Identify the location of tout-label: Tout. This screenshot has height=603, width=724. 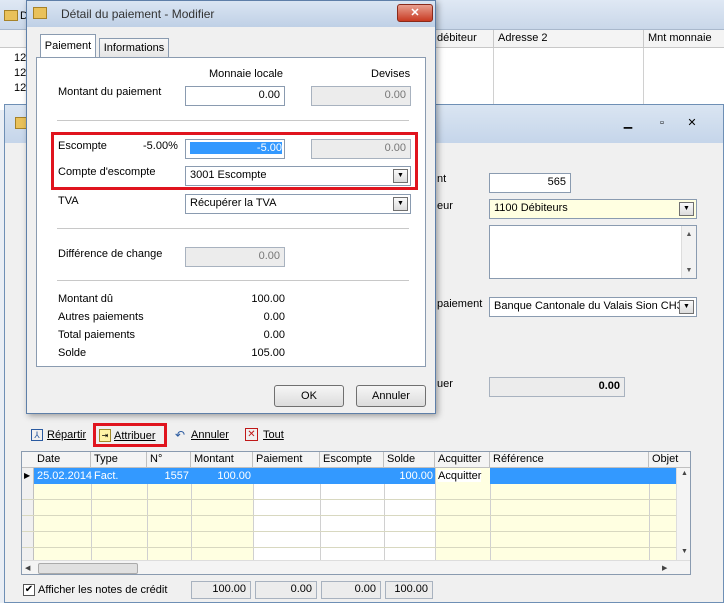
(273, 435).